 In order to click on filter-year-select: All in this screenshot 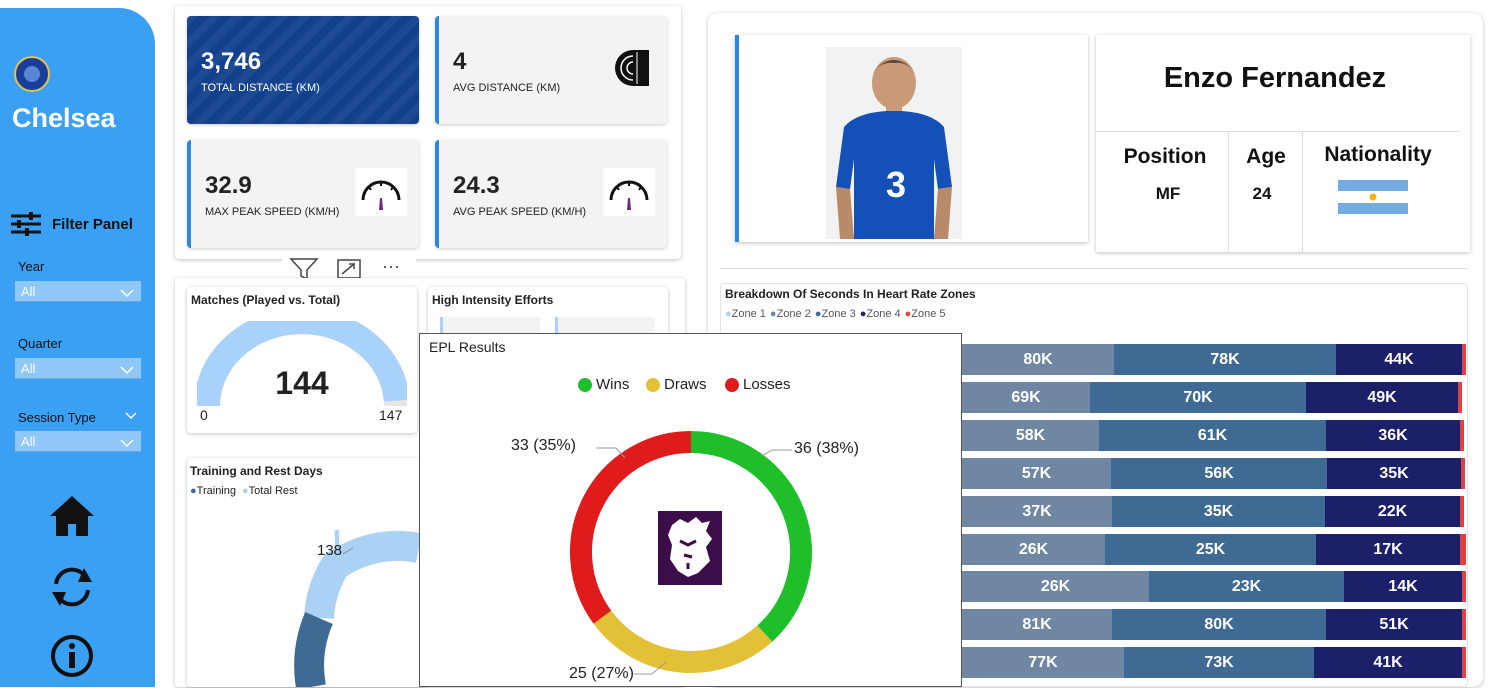, I will do `click(78, 291)`.